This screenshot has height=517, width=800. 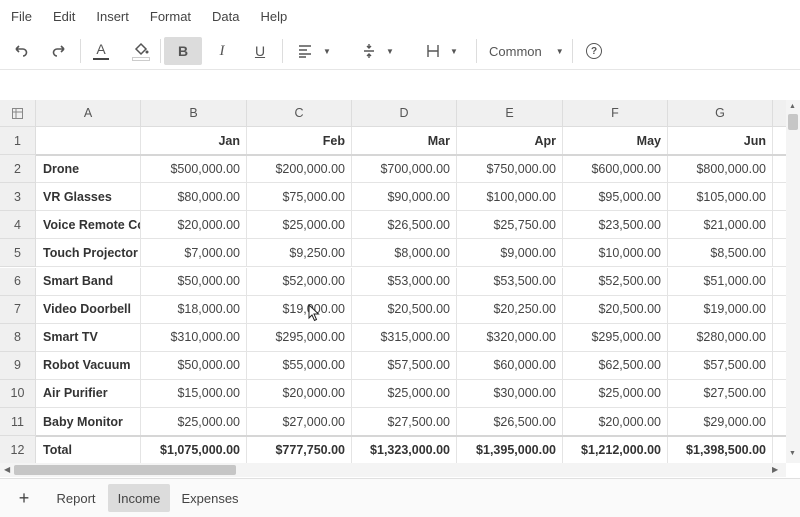 I want to click on cell-f3: $95,000.00, so click(x=615, y=197).